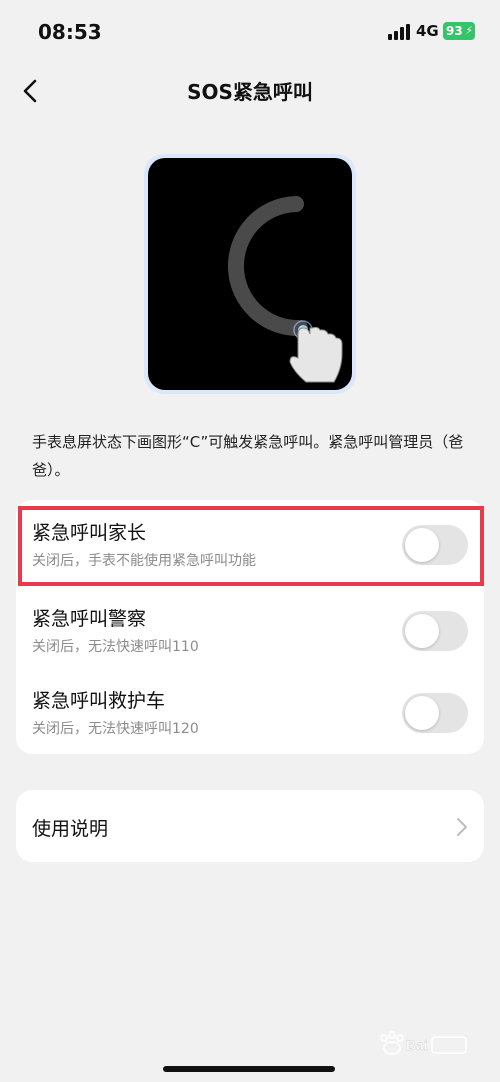 This screenshot has height=1082, width=500. I want to click on usage-instructions-label: 使用说明, so click(70, 829).